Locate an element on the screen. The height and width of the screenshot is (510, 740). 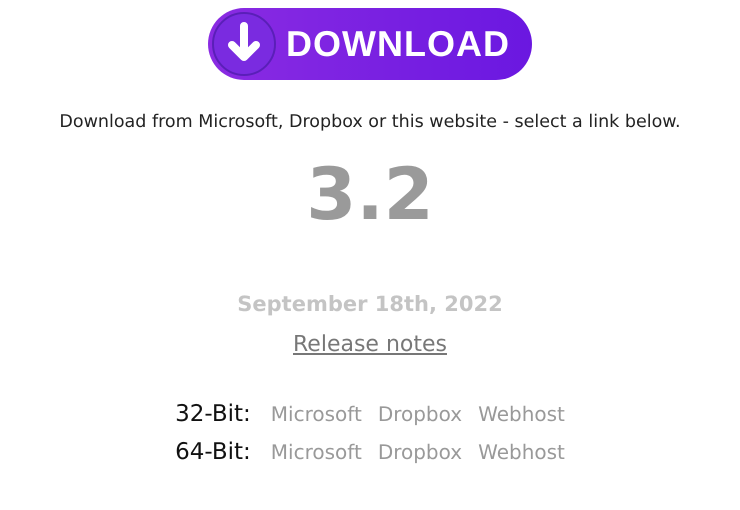
intro-text: Download from Microsoft, Dropbox or this website - select a link below. is located at coordinates (370, 122).